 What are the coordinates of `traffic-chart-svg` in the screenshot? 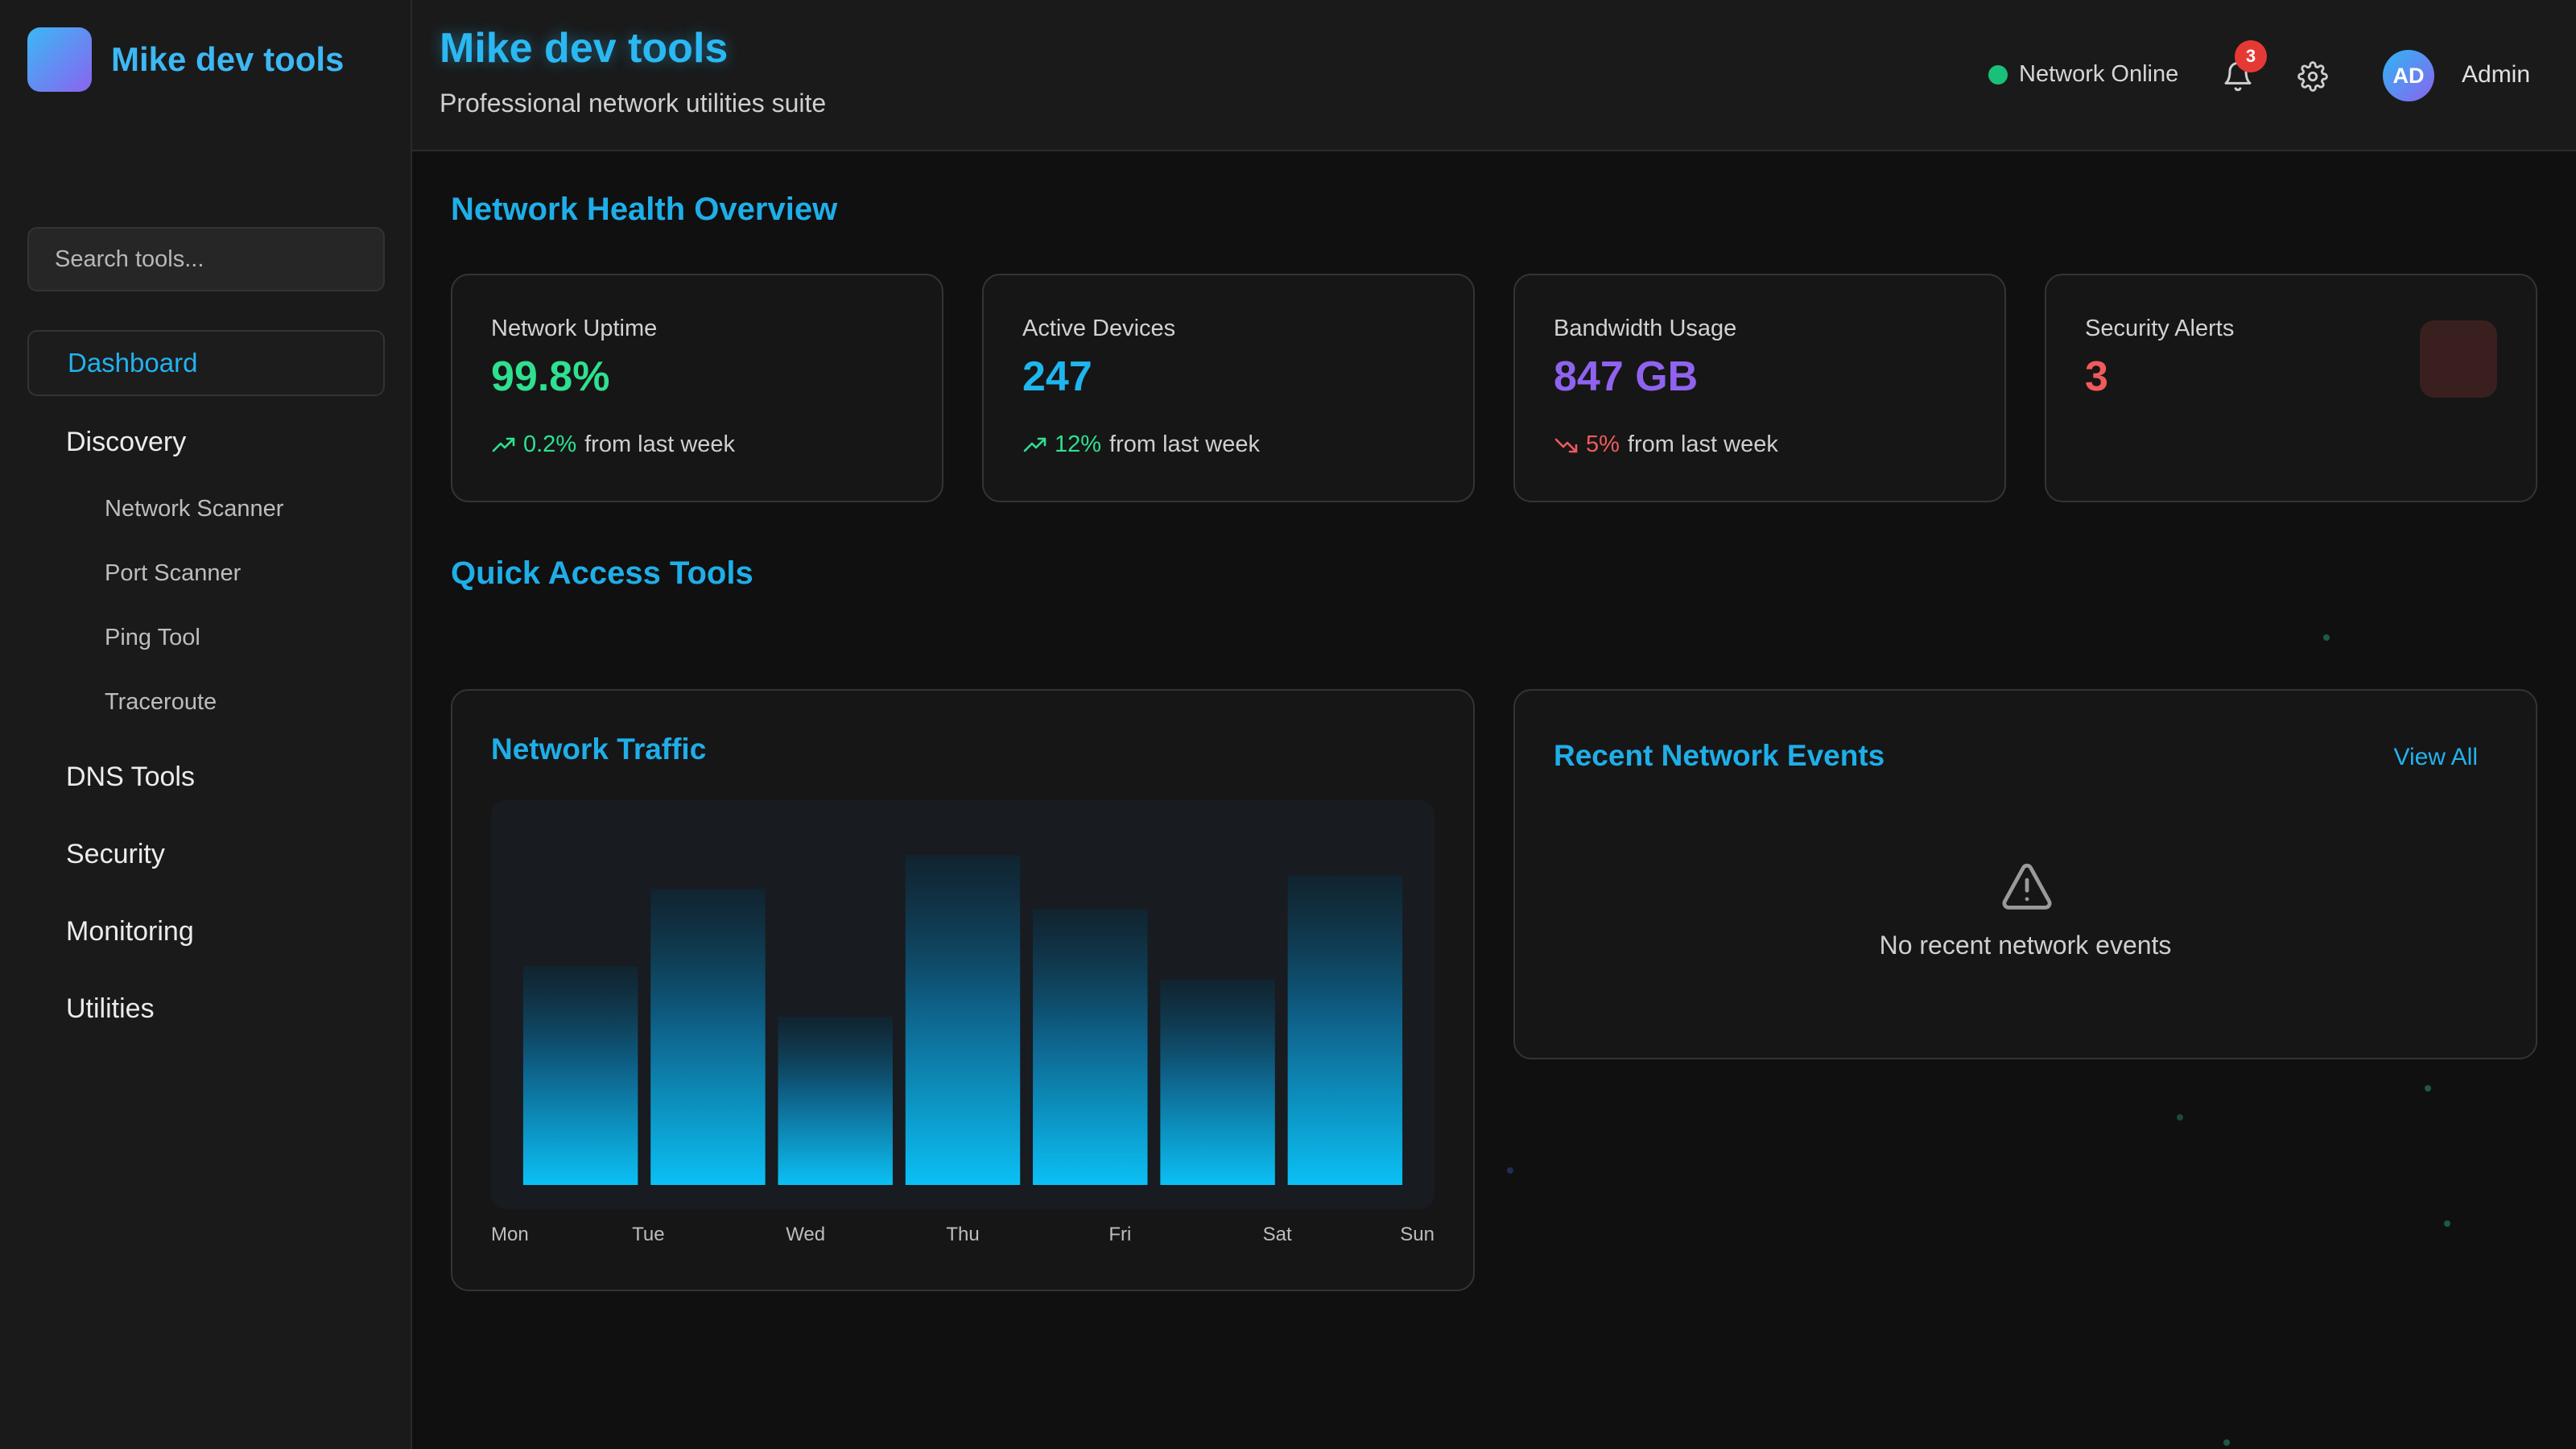 It's located at (962, 1020).